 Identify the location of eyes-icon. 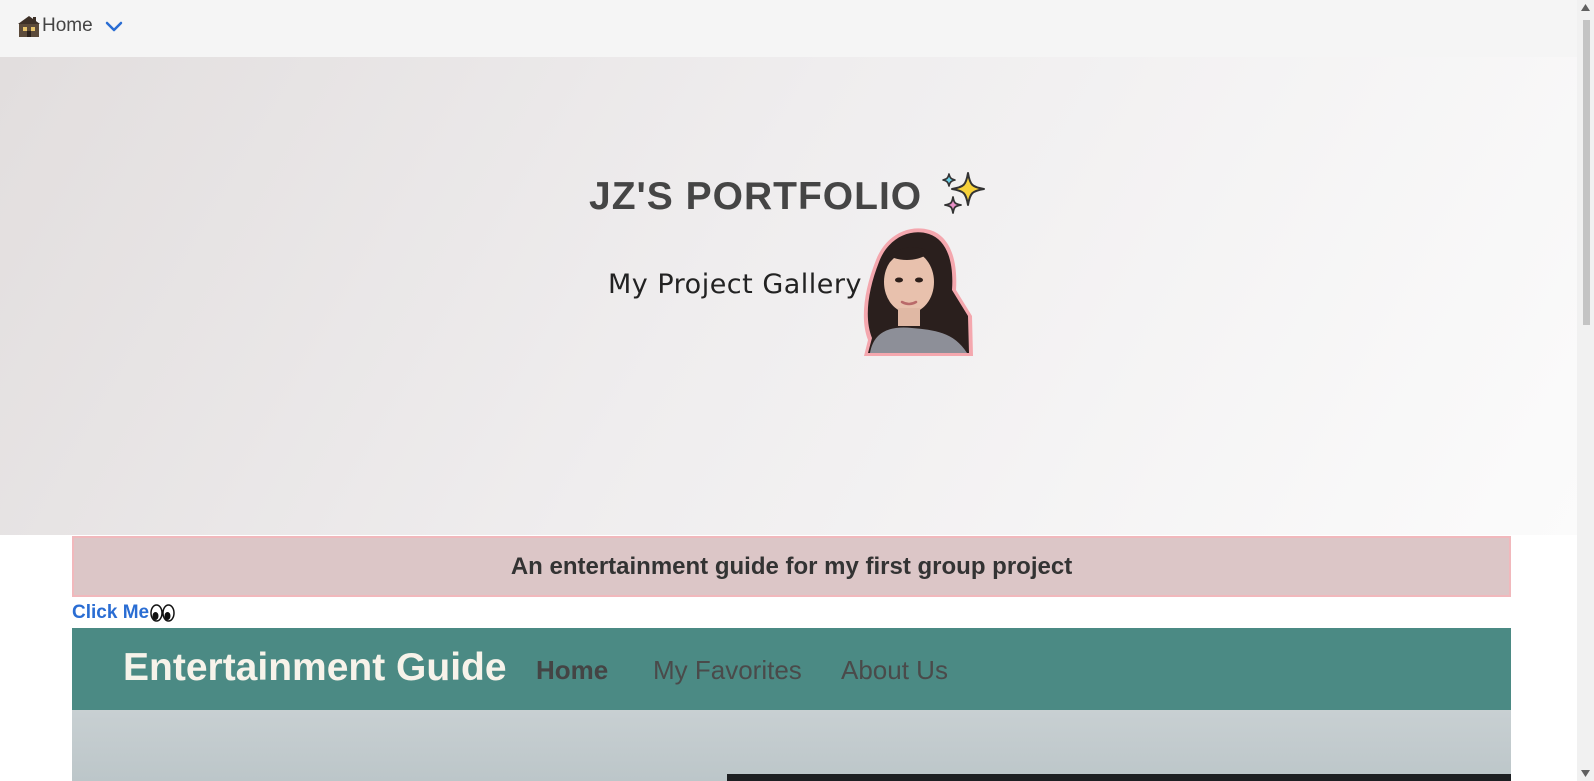
(162, 613).